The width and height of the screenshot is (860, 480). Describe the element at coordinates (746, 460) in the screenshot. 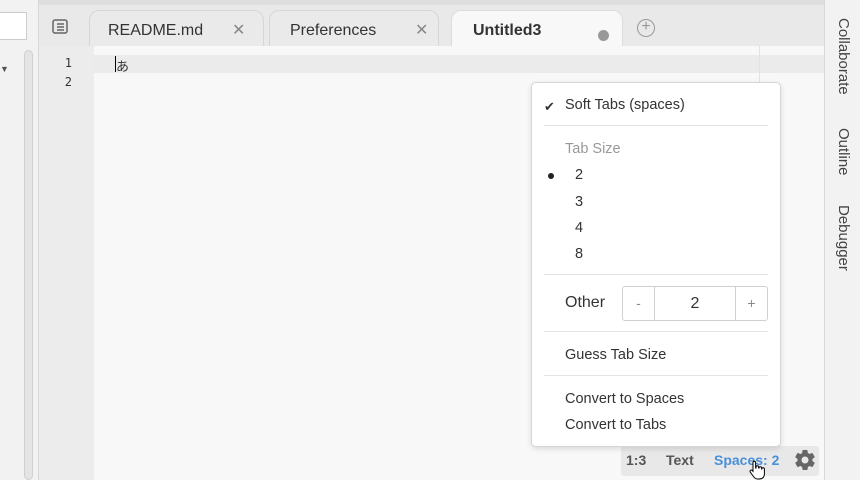

I see `indent-setting-button: Spaces: 2` at that location.